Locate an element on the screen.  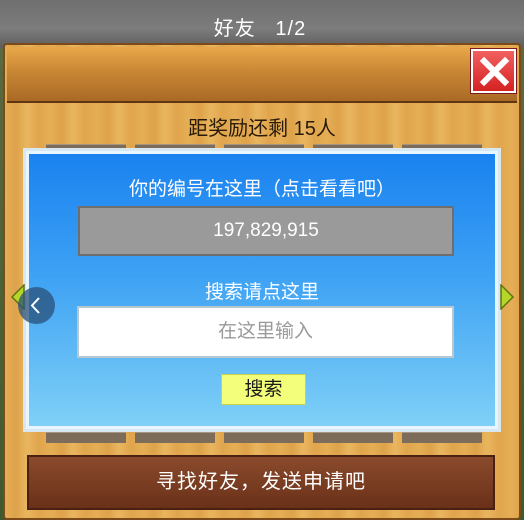
page-indicator: 1/2 is located at coordinates (291, 29).